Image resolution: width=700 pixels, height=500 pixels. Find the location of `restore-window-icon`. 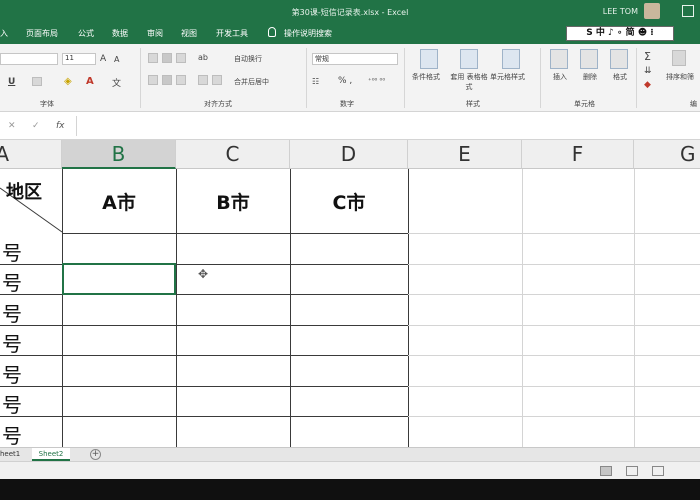

restore-window-icon is located at coordinates (688, 11).